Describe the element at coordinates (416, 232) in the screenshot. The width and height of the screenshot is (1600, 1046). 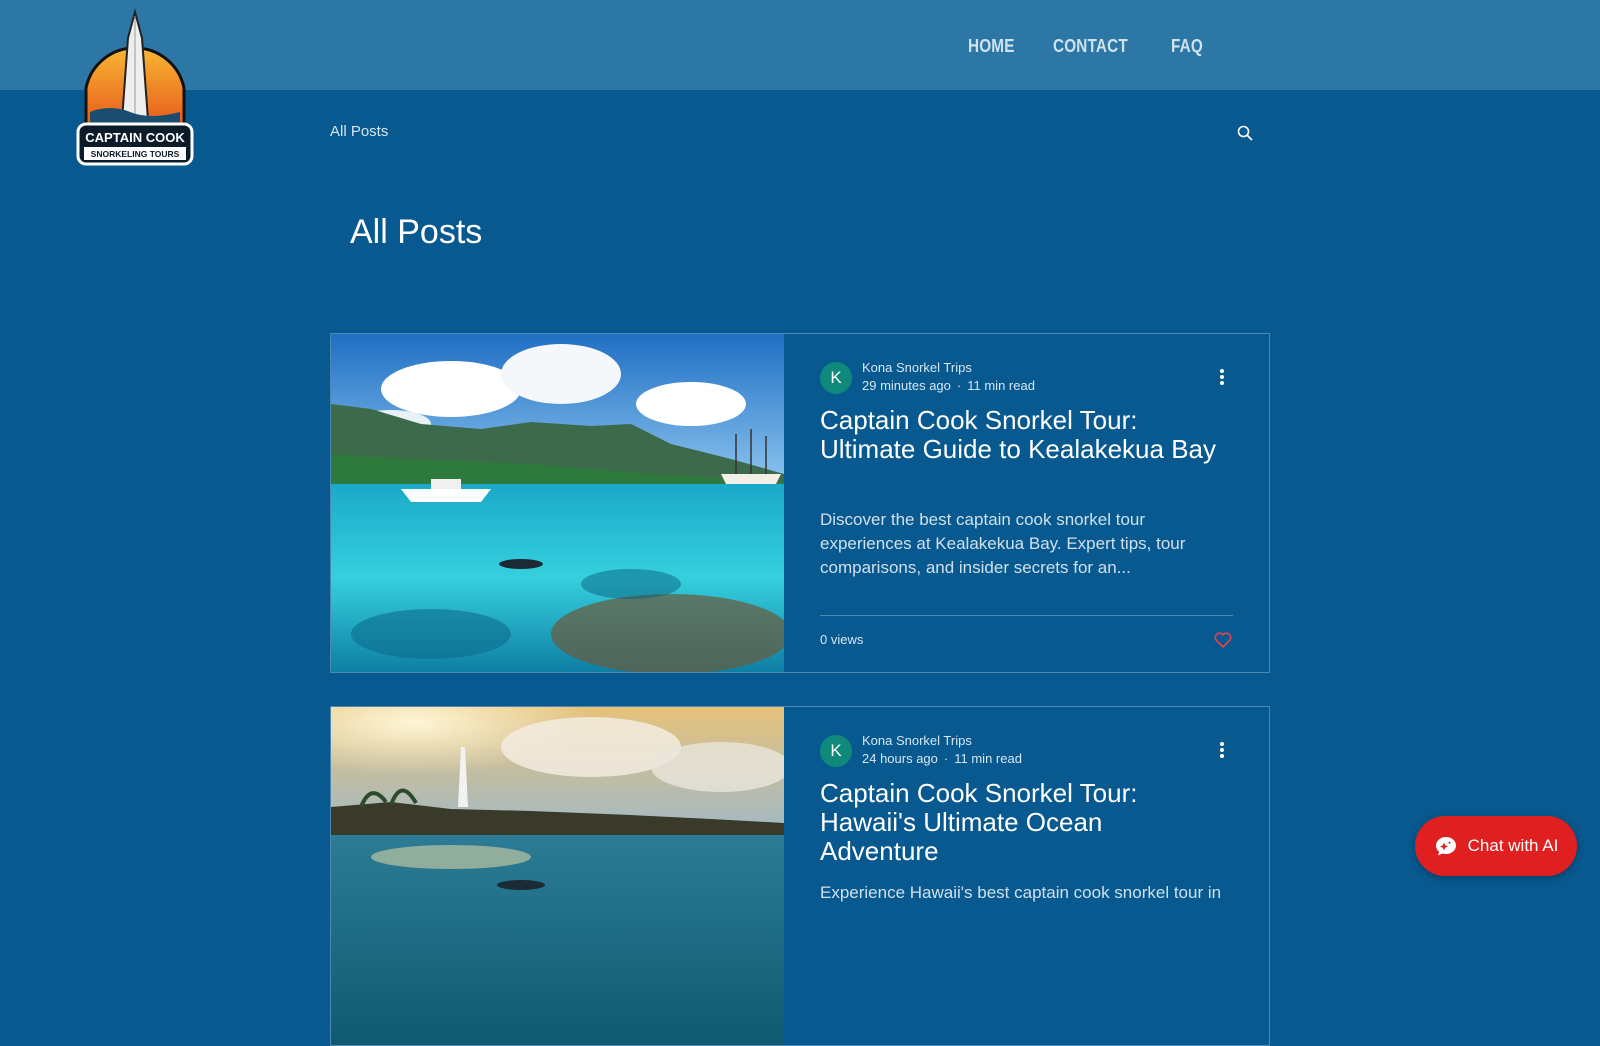
I see `page-title: All Posts` at that location.